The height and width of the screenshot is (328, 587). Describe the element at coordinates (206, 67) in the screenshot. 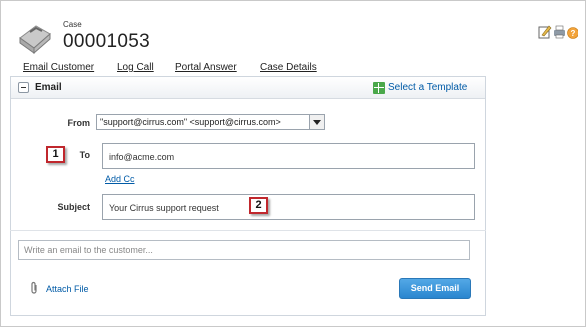

I see `tab-portal-answer: Portal Answer` at that location.